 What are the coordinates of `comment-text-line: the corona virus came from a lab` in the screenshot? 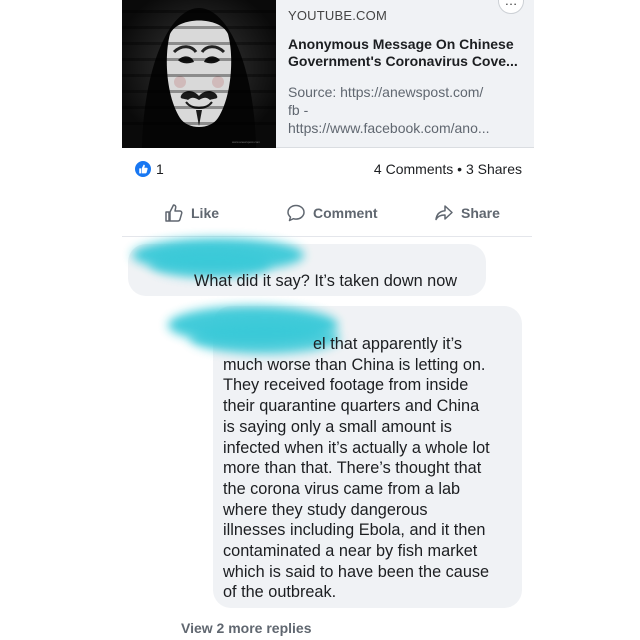 It's located at (342, 488).